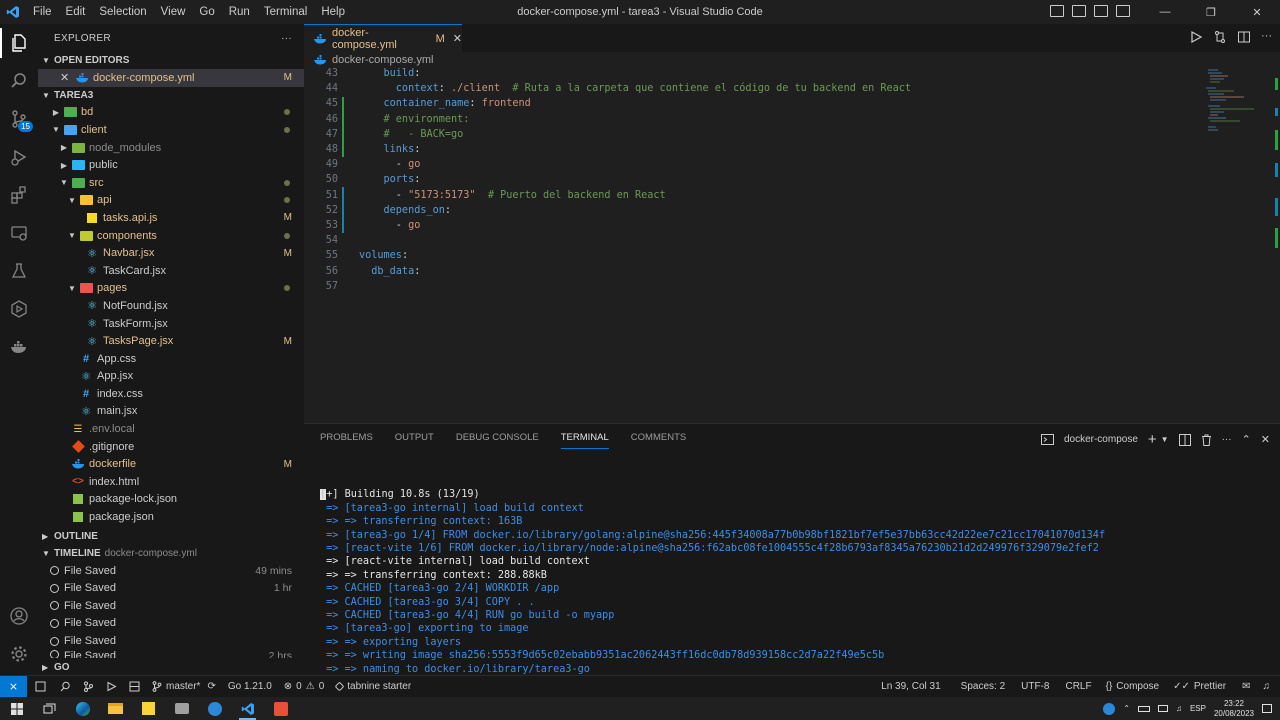 Image resolution: width=1280 pixels, height=720 pixels. I want to click on split-terminal-icon, so click(1184, 439).